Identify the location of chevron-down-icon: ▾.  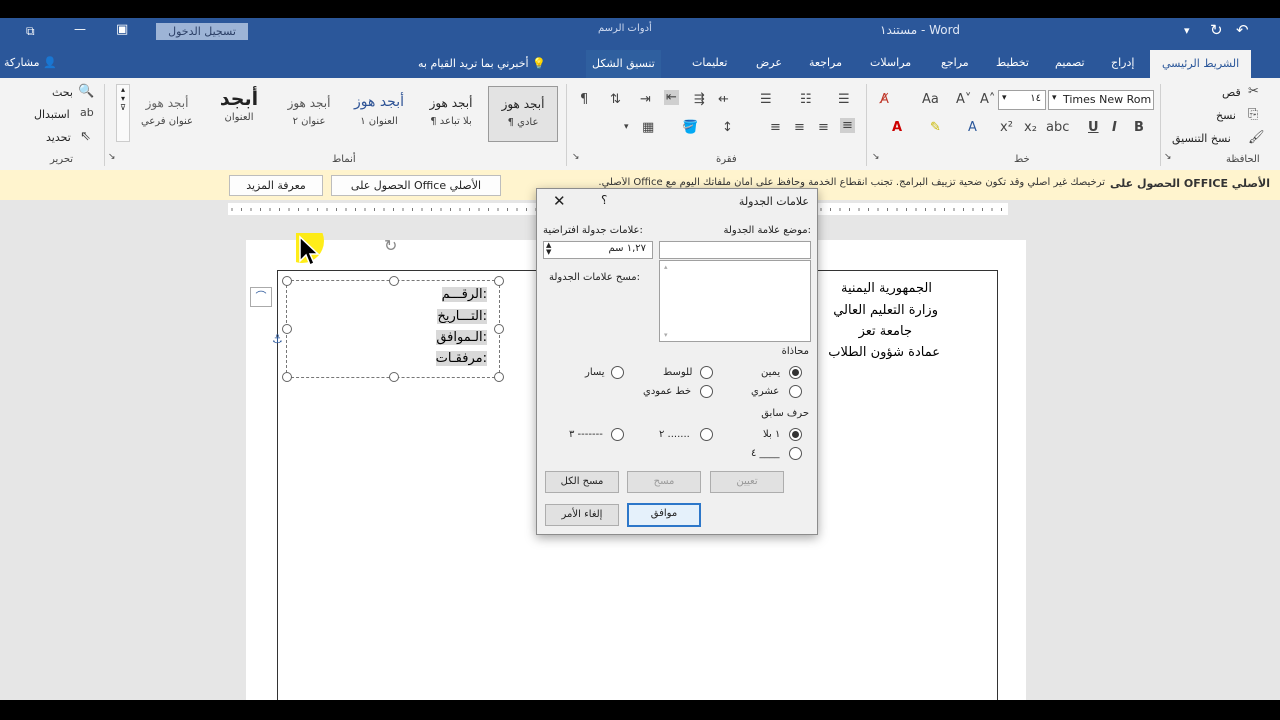
(626, 127).